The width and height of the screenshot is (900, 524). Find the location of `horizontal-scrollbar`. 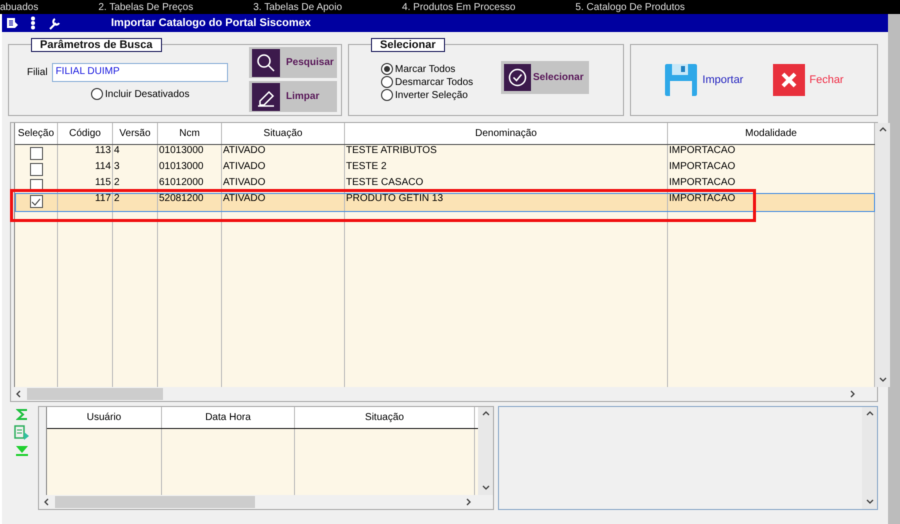

horizontal-scrollbar is located at coordinates (444, 394).